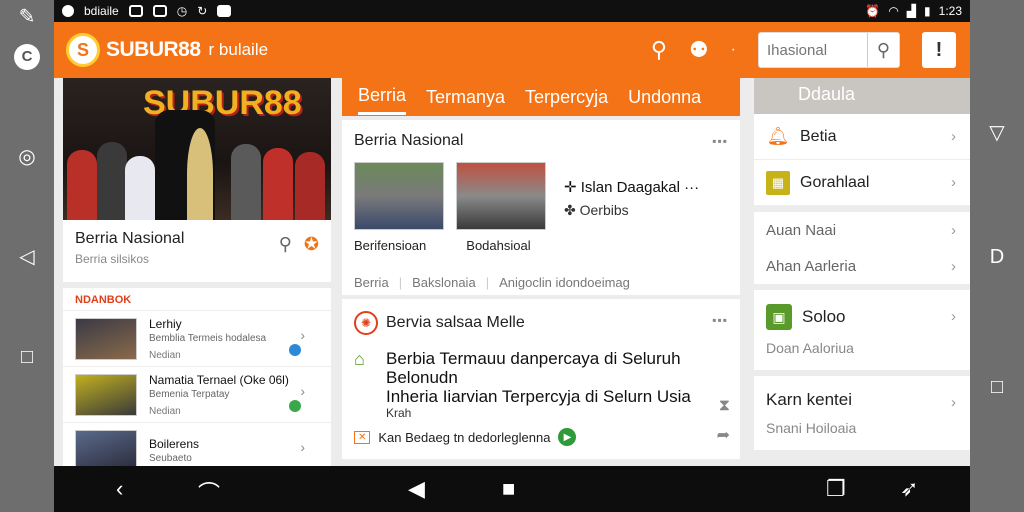 The height and width of the screenshot is (512, 1024). What do you see at coordinates (813, 50) in the screenshot?
I see `search-input` at bounding box center [813, 50].